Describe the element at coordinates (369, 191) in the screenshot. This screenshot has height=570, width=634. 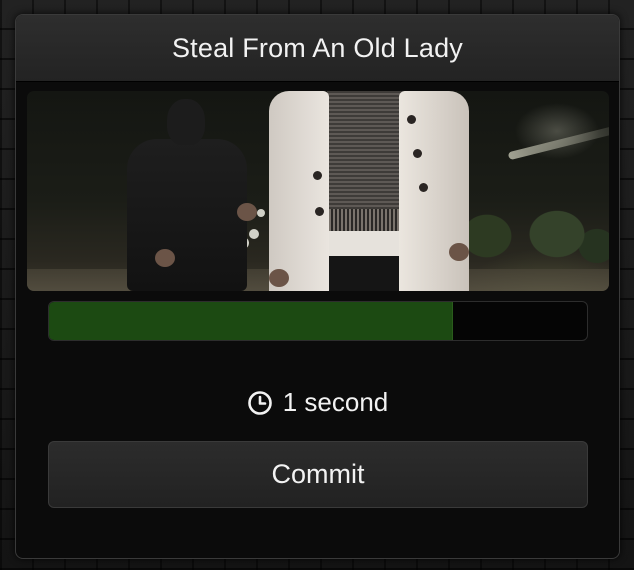
I see `woman-figure` at that location.